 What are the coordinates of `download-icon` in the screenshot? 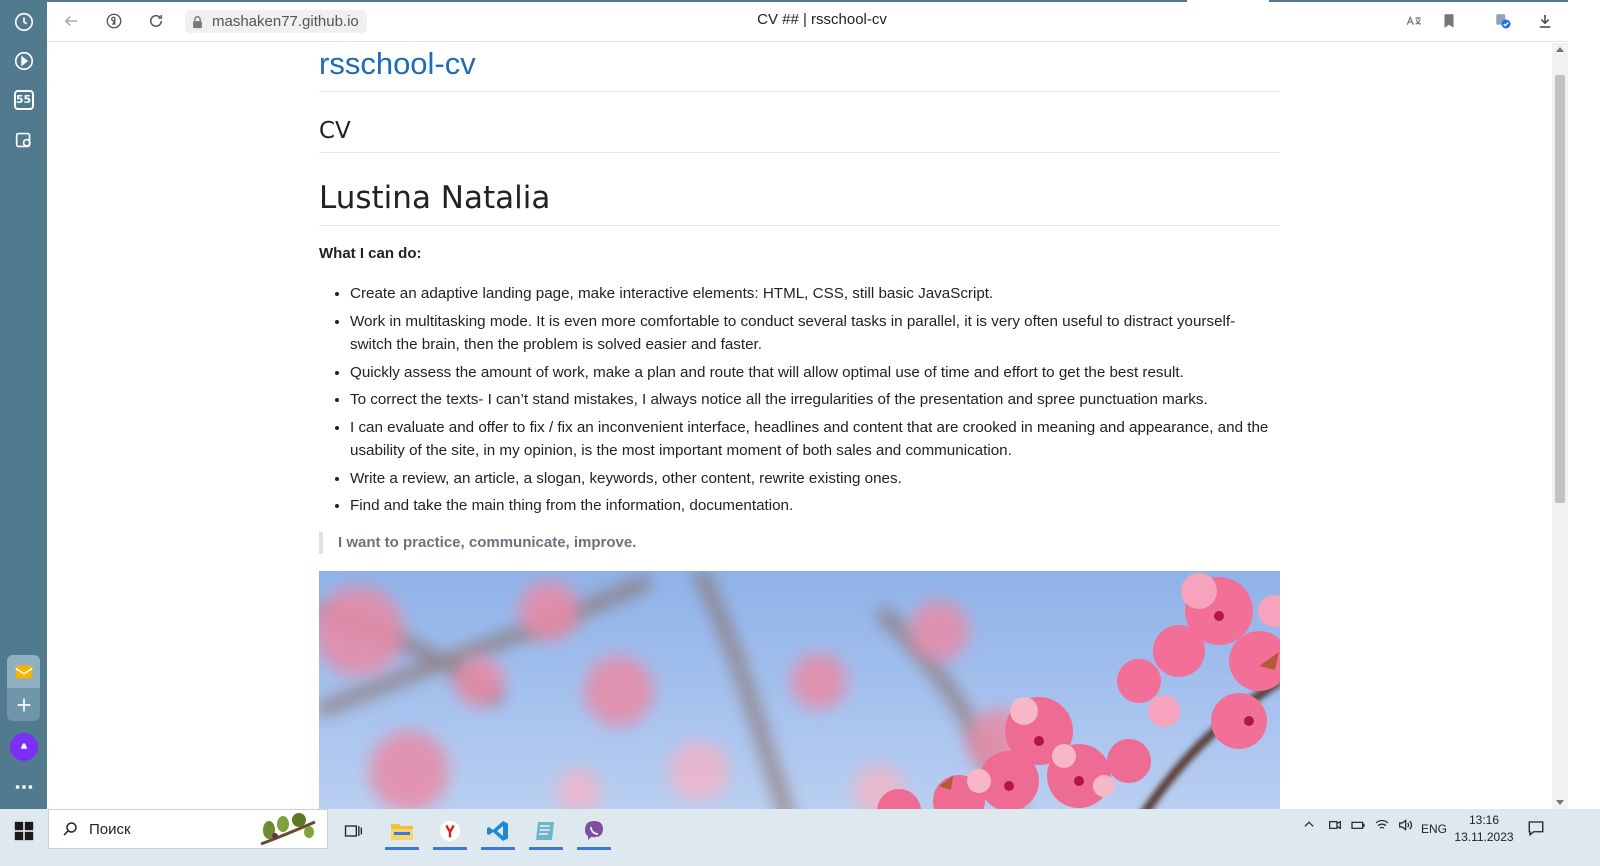 It's located at (1545, 21).